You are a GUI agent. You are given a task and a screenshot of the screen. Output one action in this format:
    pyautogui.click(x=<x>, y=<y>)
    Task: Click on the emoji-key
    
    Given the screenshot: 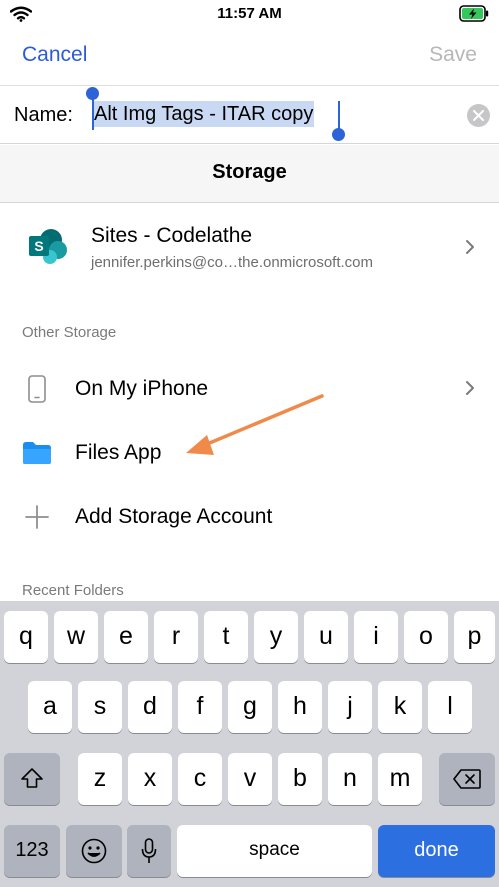 What is the action you would take?
    pyautogui.click(x=94, y=851)
    